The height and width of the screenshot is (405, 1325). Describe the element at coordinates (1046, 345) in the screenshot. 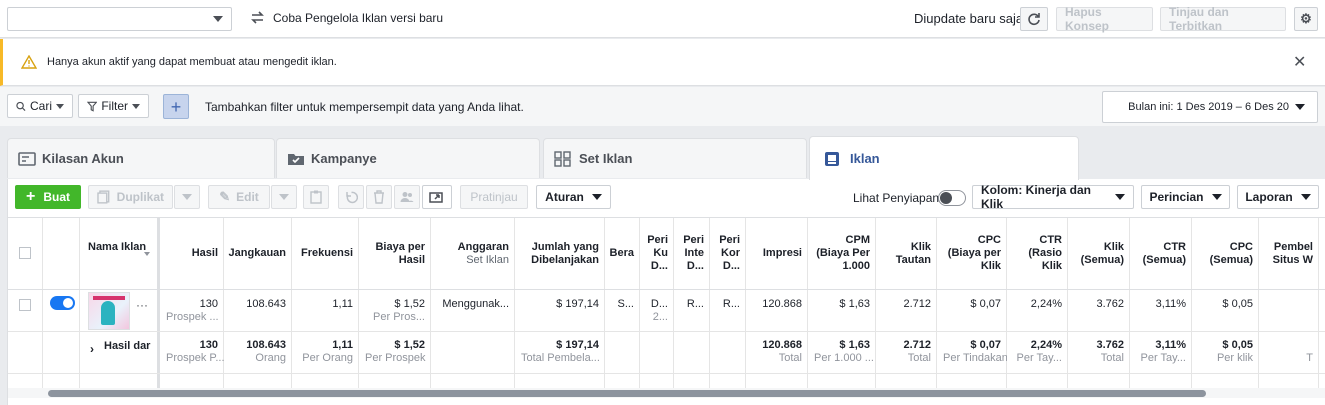

I see `total-value: 2,24%` at that location.